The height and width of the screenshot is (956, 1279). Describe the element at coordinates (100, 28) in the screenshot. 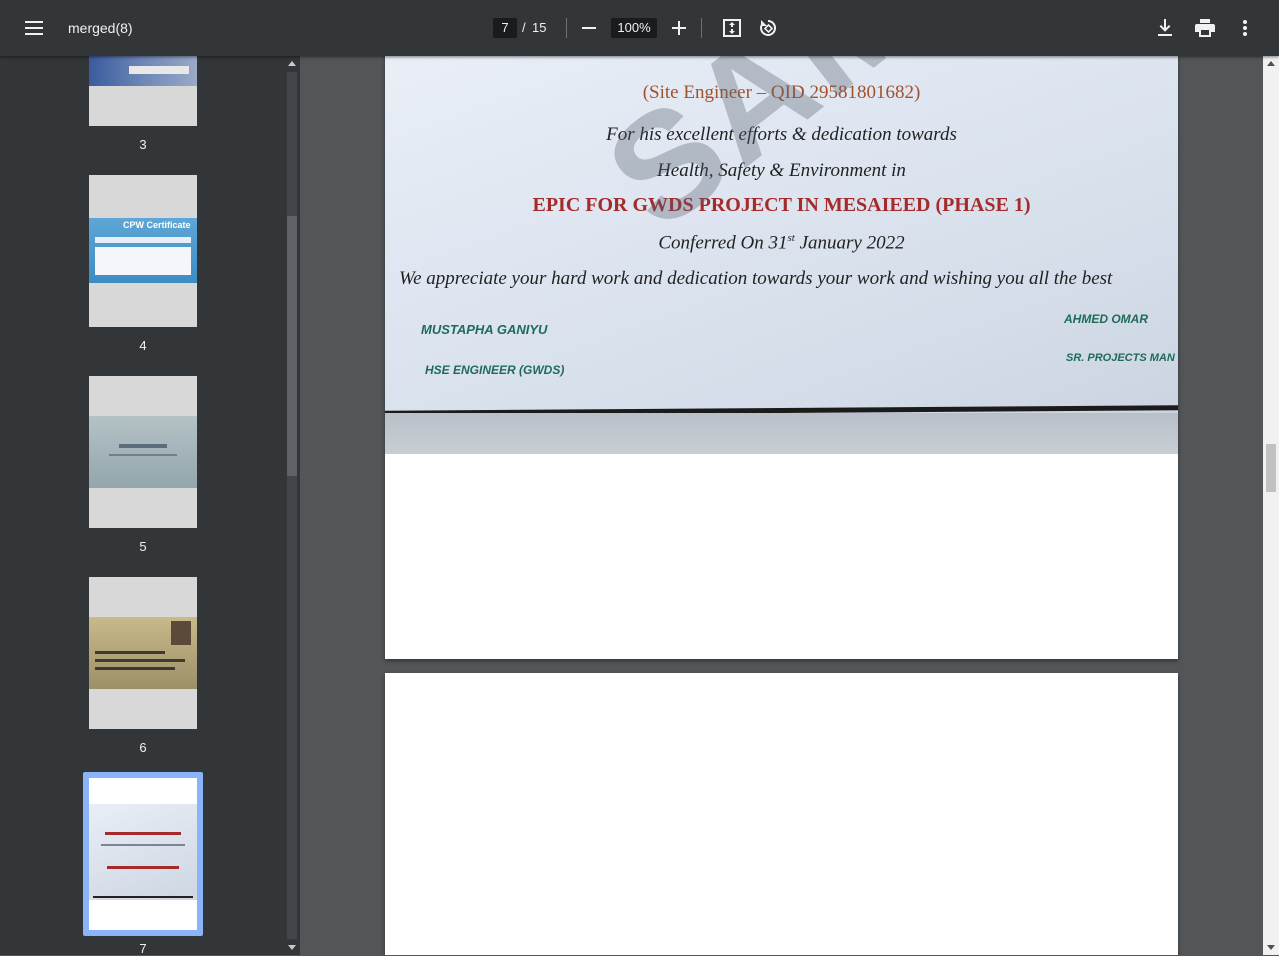

I see `document-title: merged(8)` at that location.